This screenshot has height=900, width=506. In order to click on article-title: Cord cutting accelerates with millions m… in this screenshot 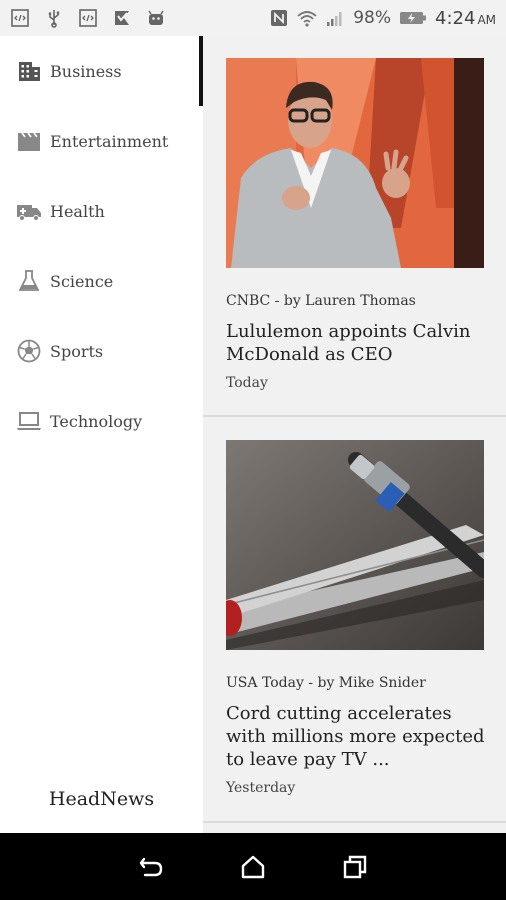, I will do `click(357, 736)`.